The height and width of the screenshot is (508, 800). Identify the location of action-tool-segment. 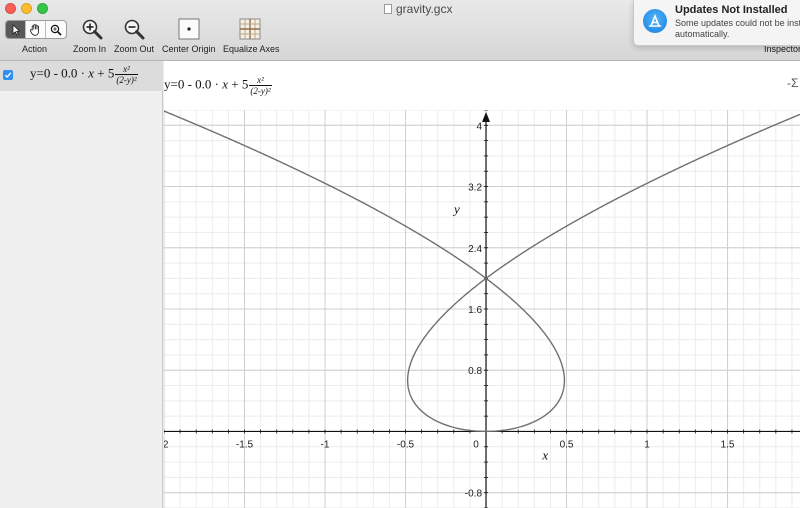
(36, 29).